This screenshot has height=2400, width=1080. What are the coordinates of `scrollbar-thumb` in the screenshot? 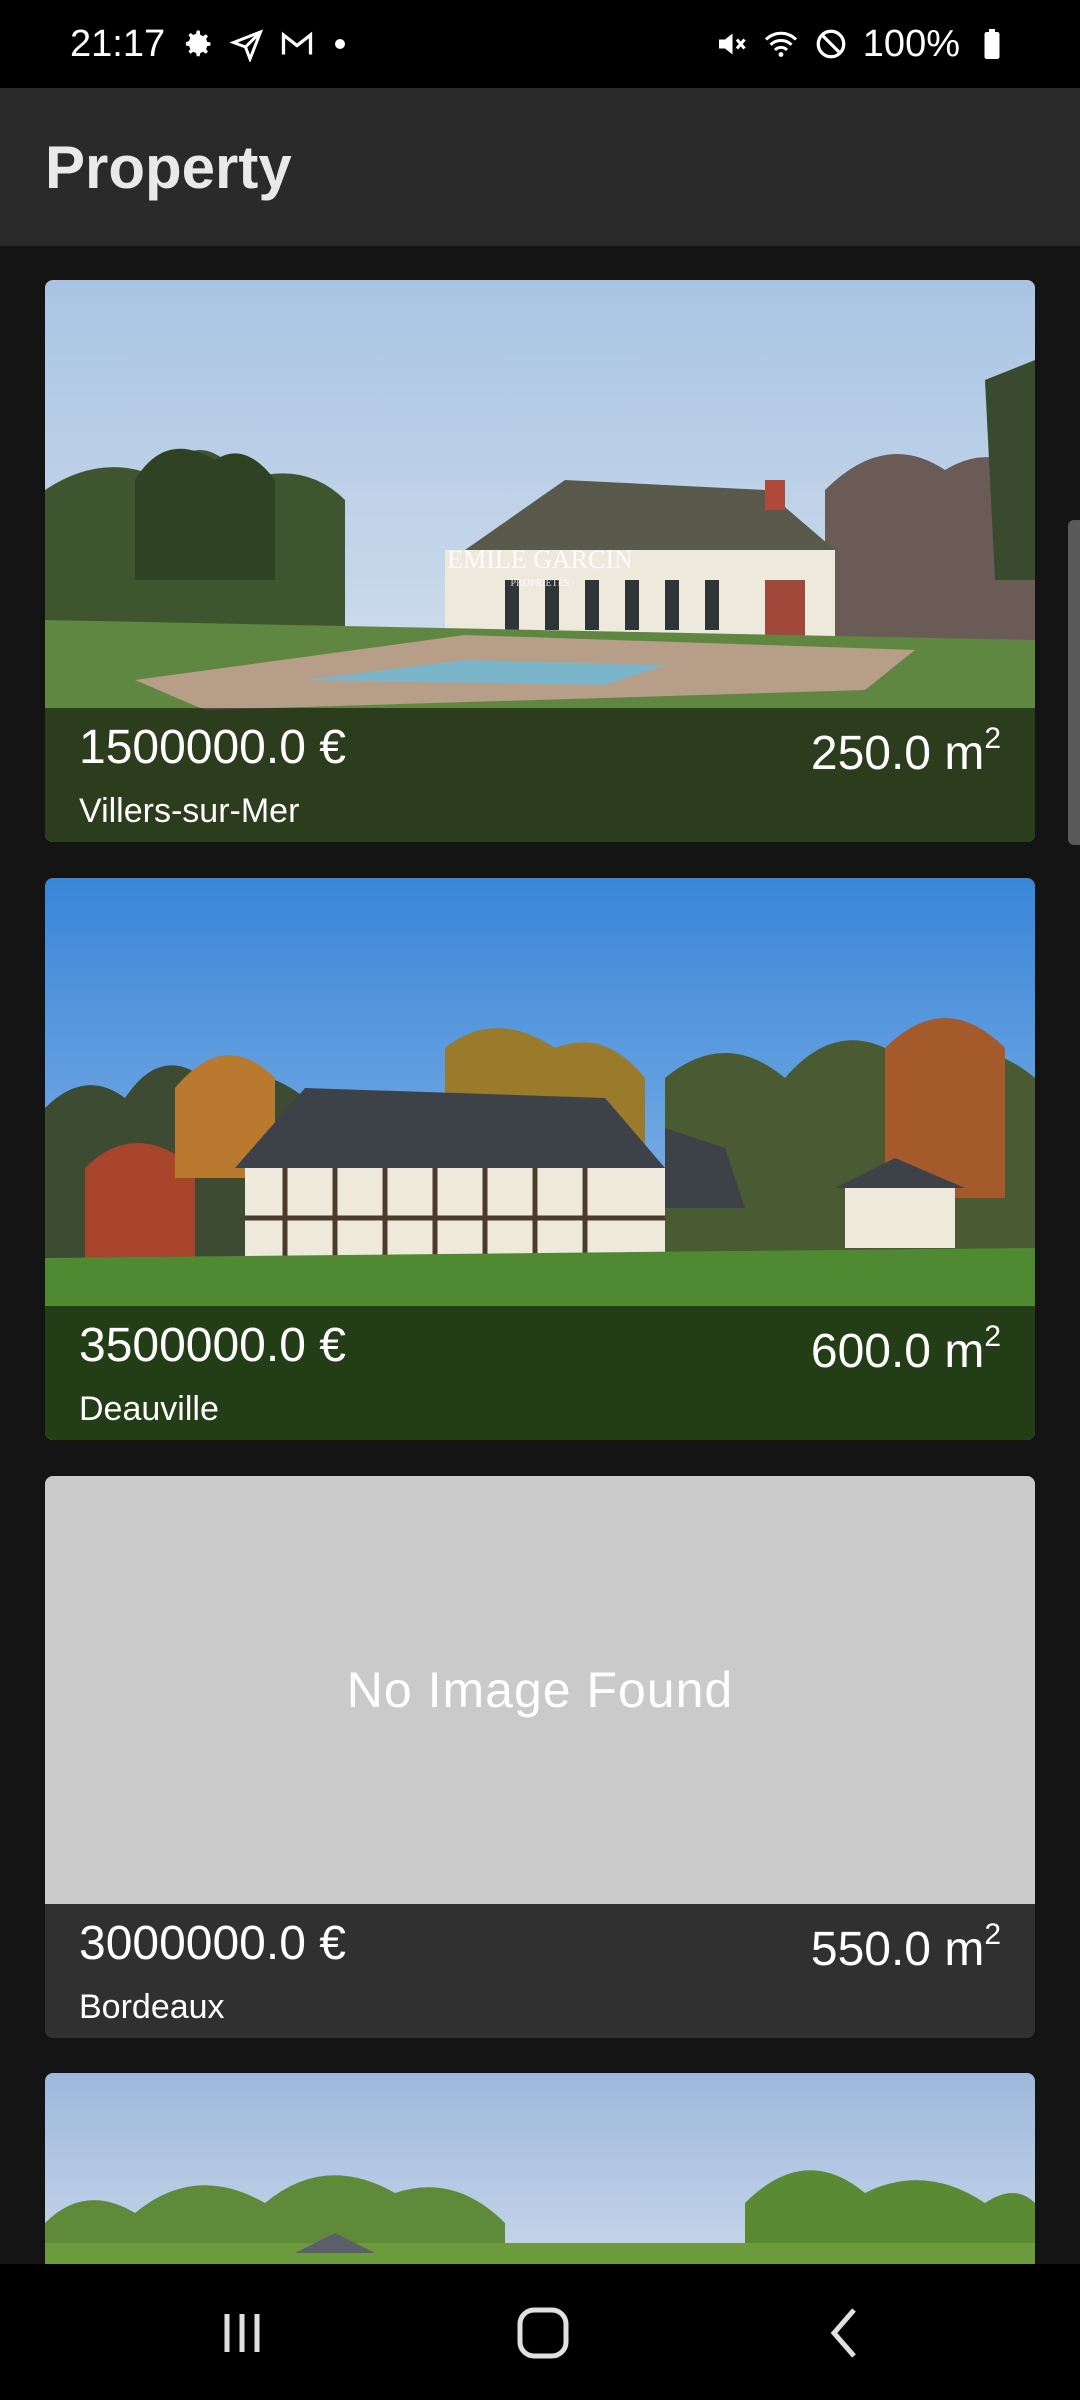 It's located at (1074, 682).